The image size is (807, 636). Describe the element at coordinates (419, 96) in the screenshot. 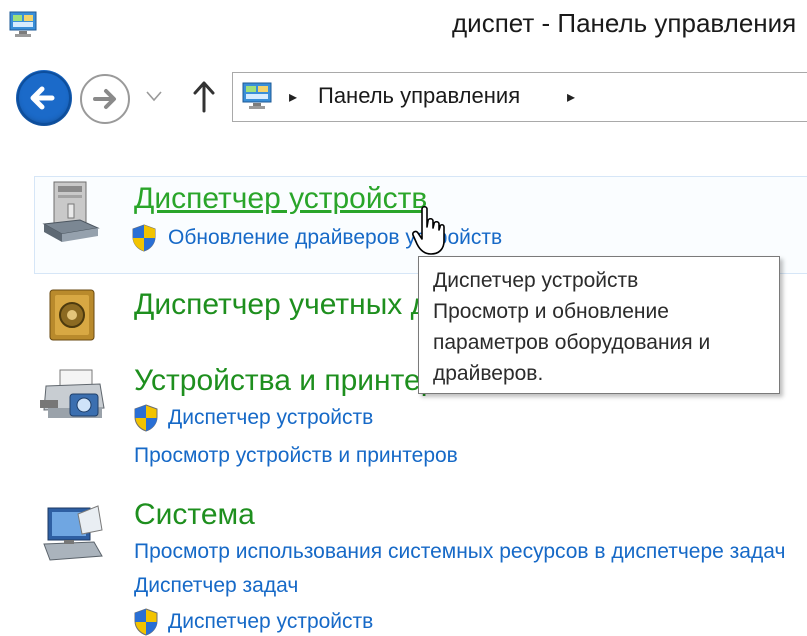

I see `breadcrumb-control-panel: Панель управления` at that location.